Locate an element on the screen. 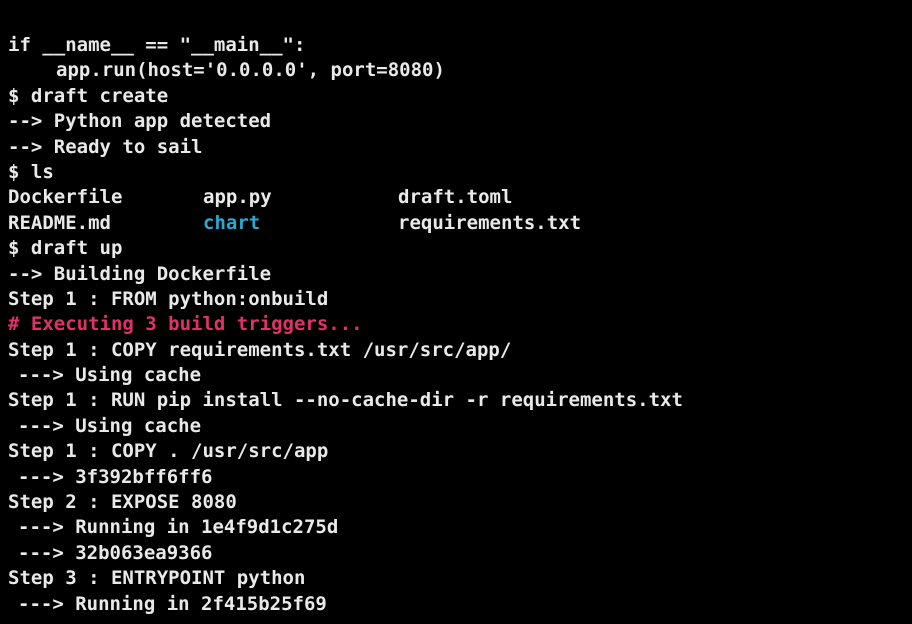  file-entry: draft.toml is located at coordinates (455, 197).